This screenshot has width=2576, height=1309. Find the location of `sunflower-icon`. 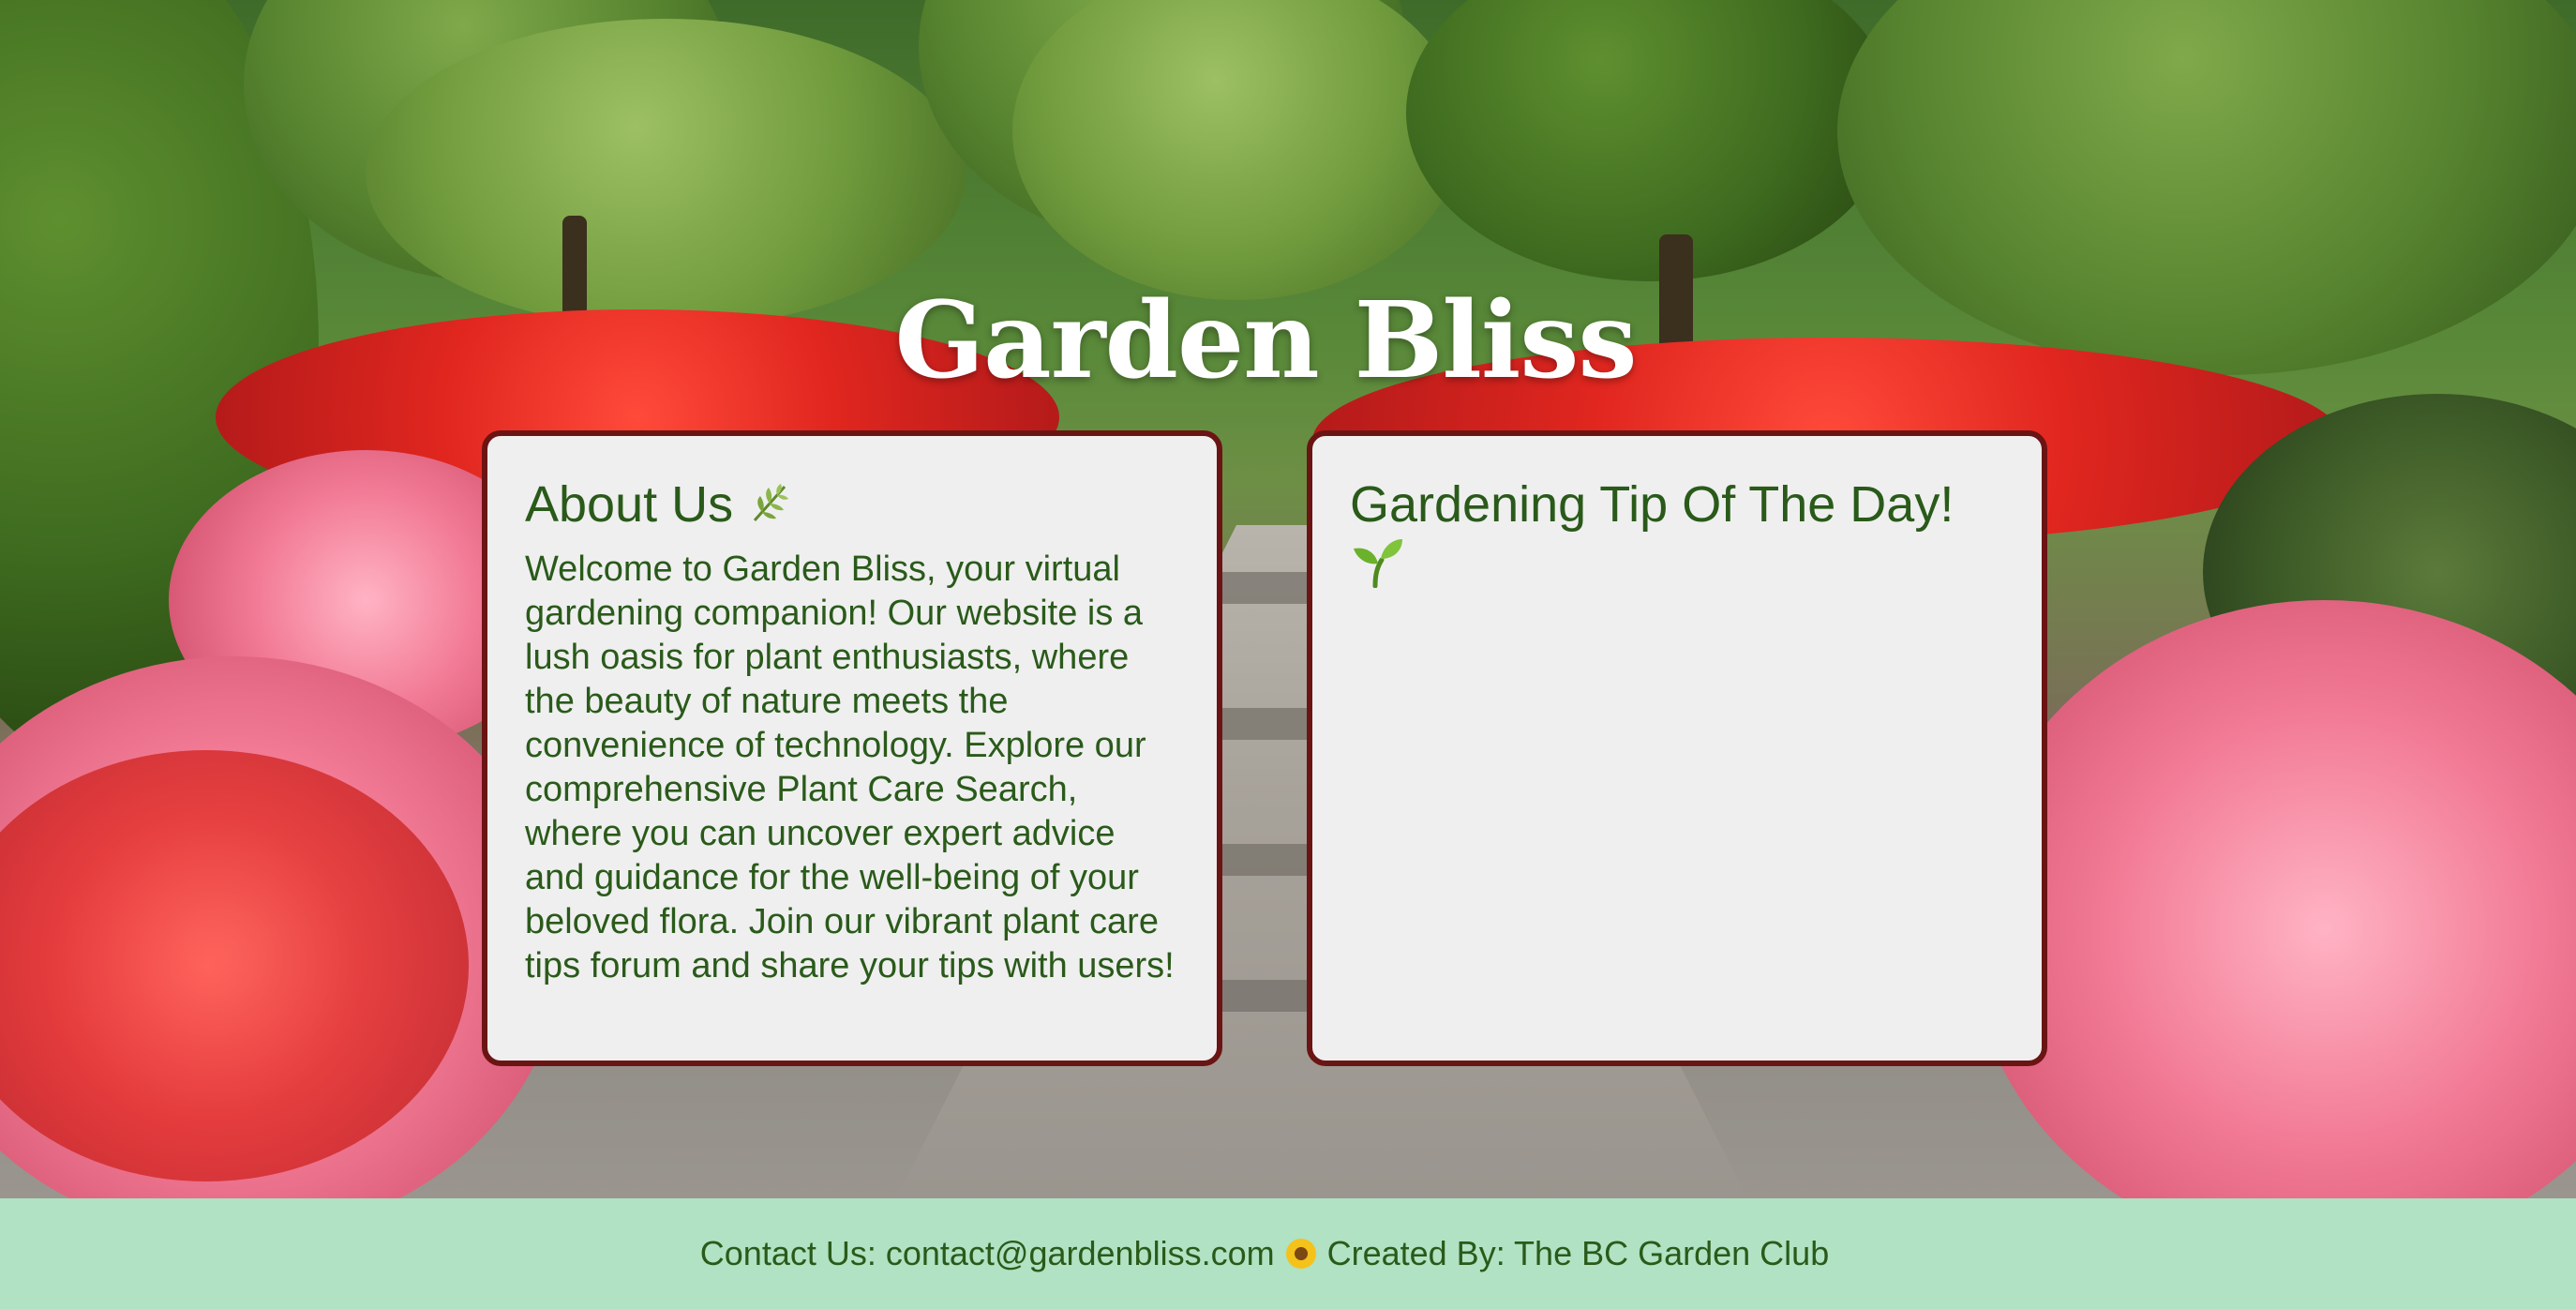

sunflower-icon is located at coordinates (1301, 1254).